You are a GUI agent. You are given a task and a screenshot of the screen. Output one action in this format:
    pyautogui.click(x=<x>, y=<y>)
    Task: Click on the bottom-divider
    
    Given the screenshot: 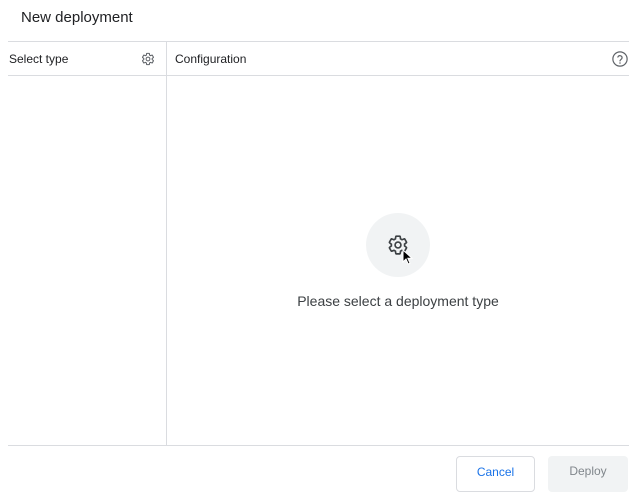 What is the action you would take?
    pyautogui.click(x=318, y=445)
    